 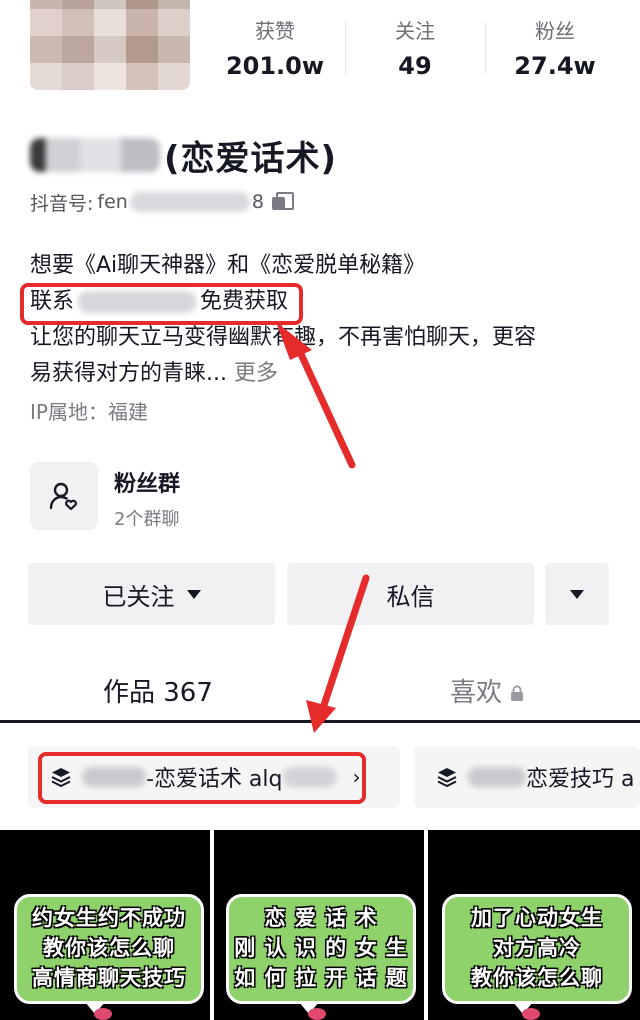 What do you see at coordinates (189, 202) in the screenshot?
I see `douyin-id-redaction` at bounding box center [189, 202].